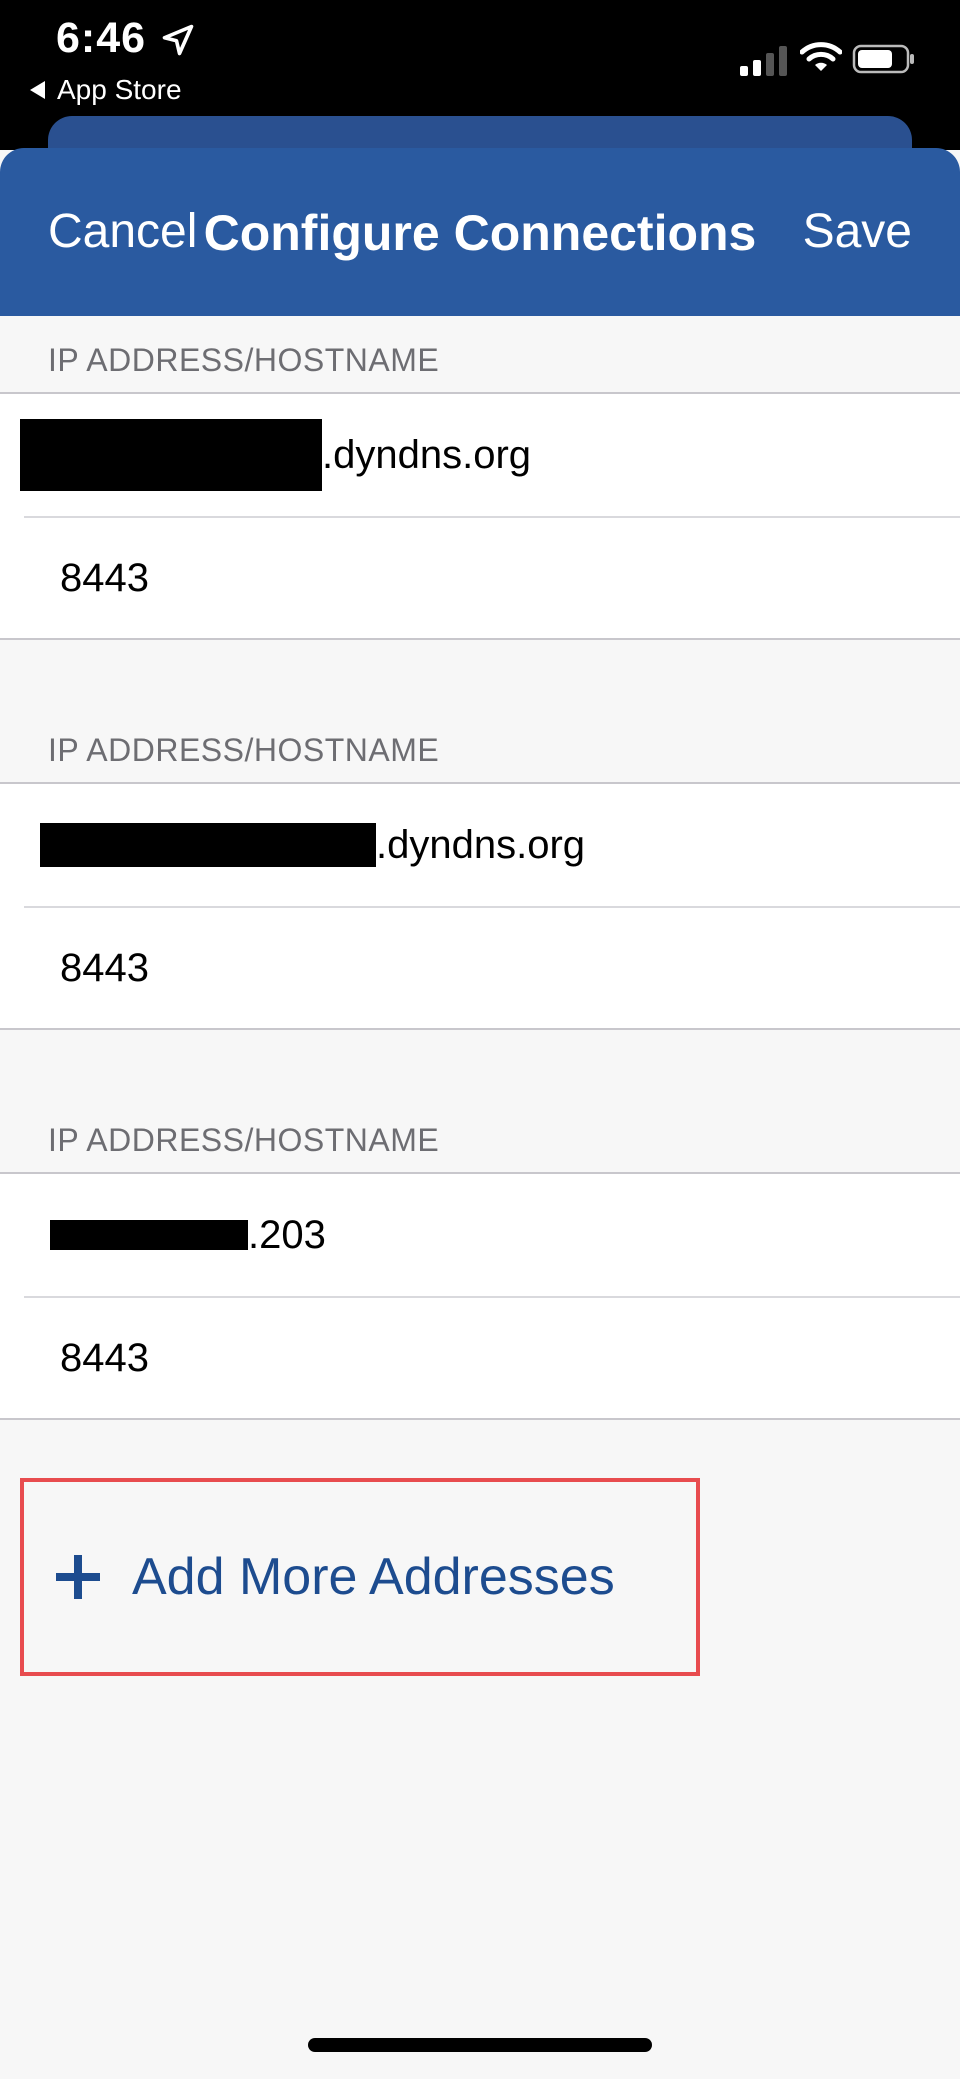  What do you see at coordinates (821, 56) in the screenshot?
I see `wifi-icon` at bounding box center [821, 56].